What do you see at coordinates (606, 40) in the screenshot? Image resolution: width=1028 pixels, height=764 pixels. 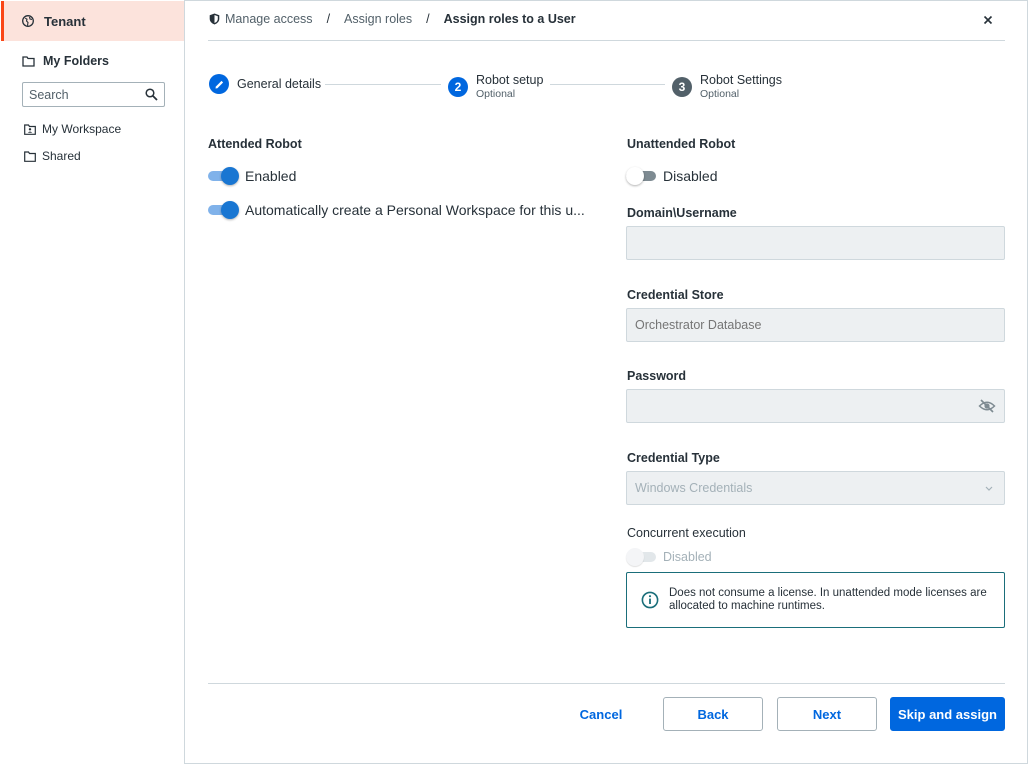 I see `header-divider` at bounding box center [606, 40].